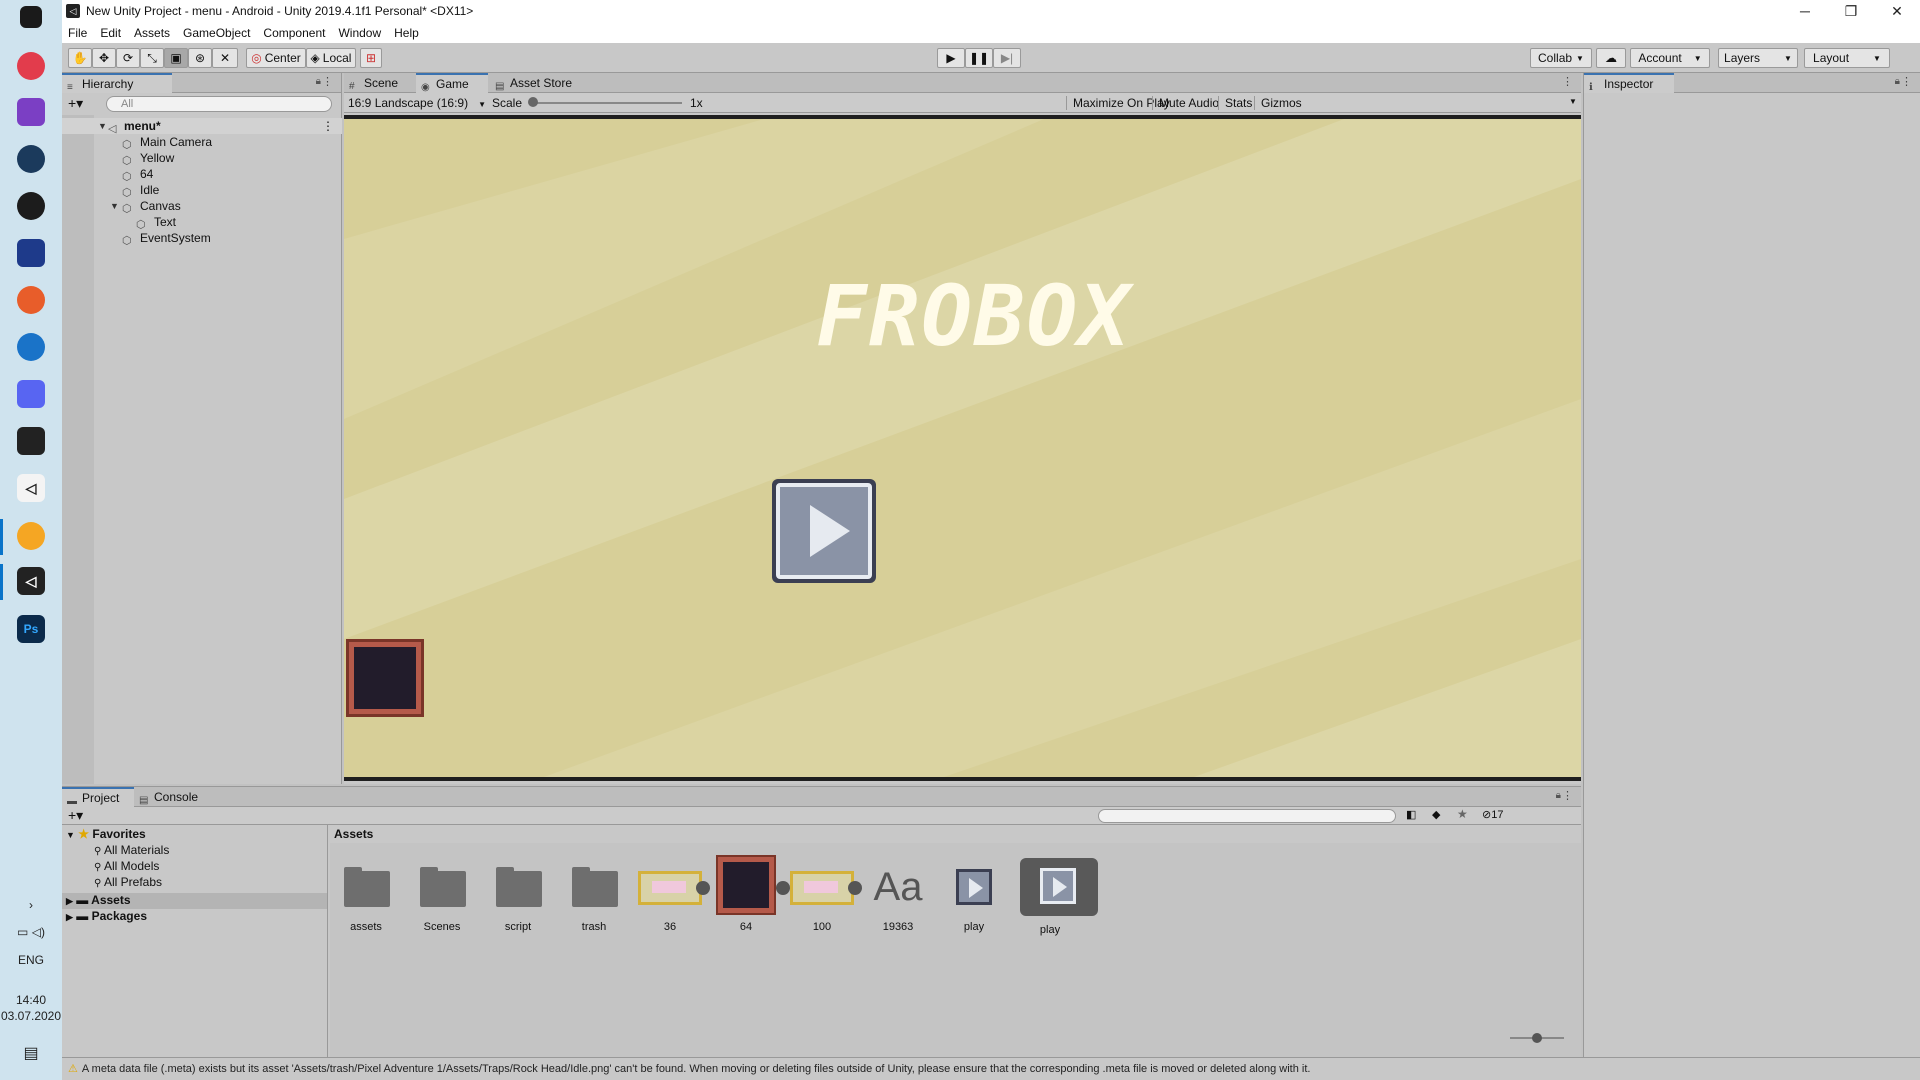  I want to click on scale-slider-thumb, so click(533, 102).